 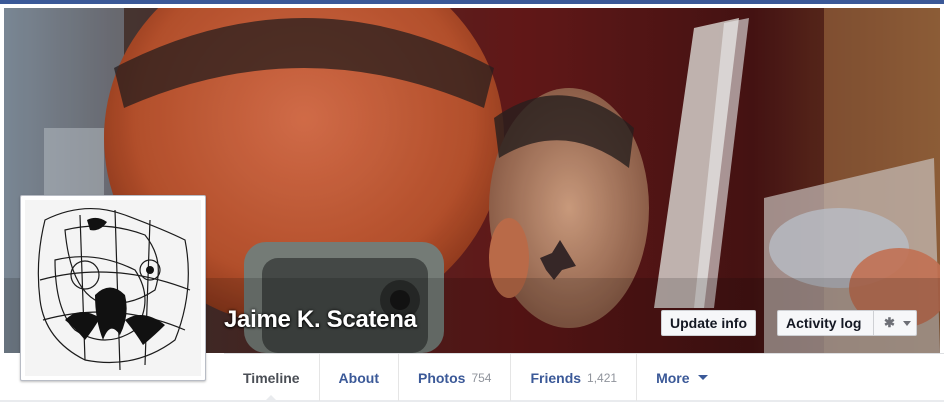 I want to click on update-info-label: Update info, so click(x=708, y=323).